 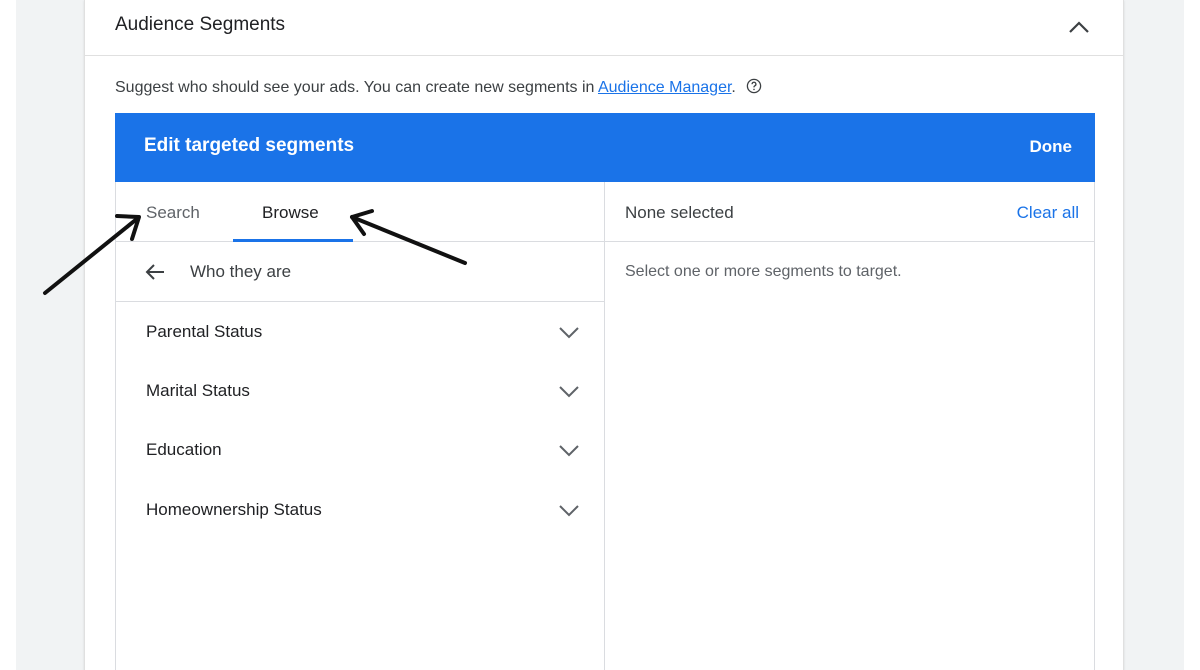 What do you see at coordinates (234, 509) in the screenshot?
I see `list-item-label: Homeownership Status` at bounding box center [234, 509].